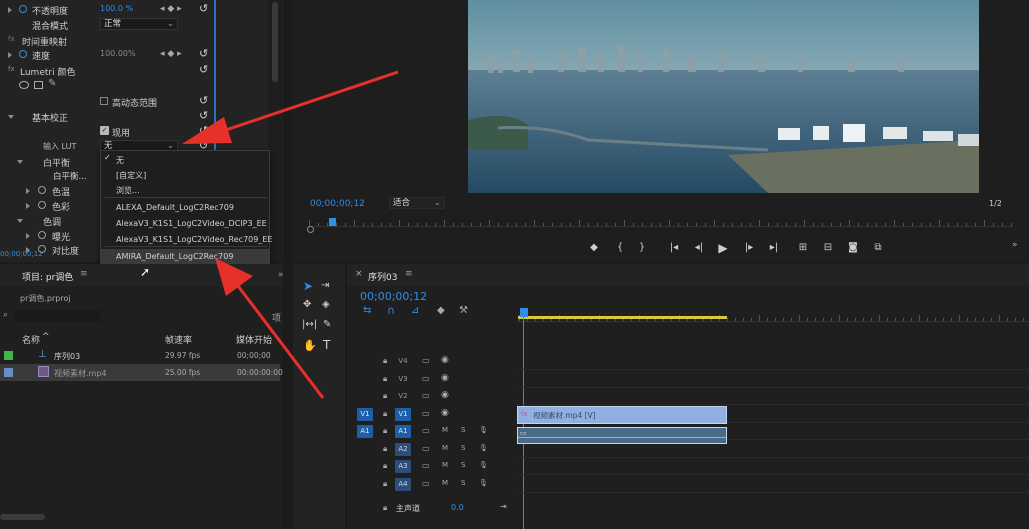  What do you see at coordinates (995, 203) in the screenshot?
I see `resolution-fraction: 1/2` at bounding box center [995, 203].